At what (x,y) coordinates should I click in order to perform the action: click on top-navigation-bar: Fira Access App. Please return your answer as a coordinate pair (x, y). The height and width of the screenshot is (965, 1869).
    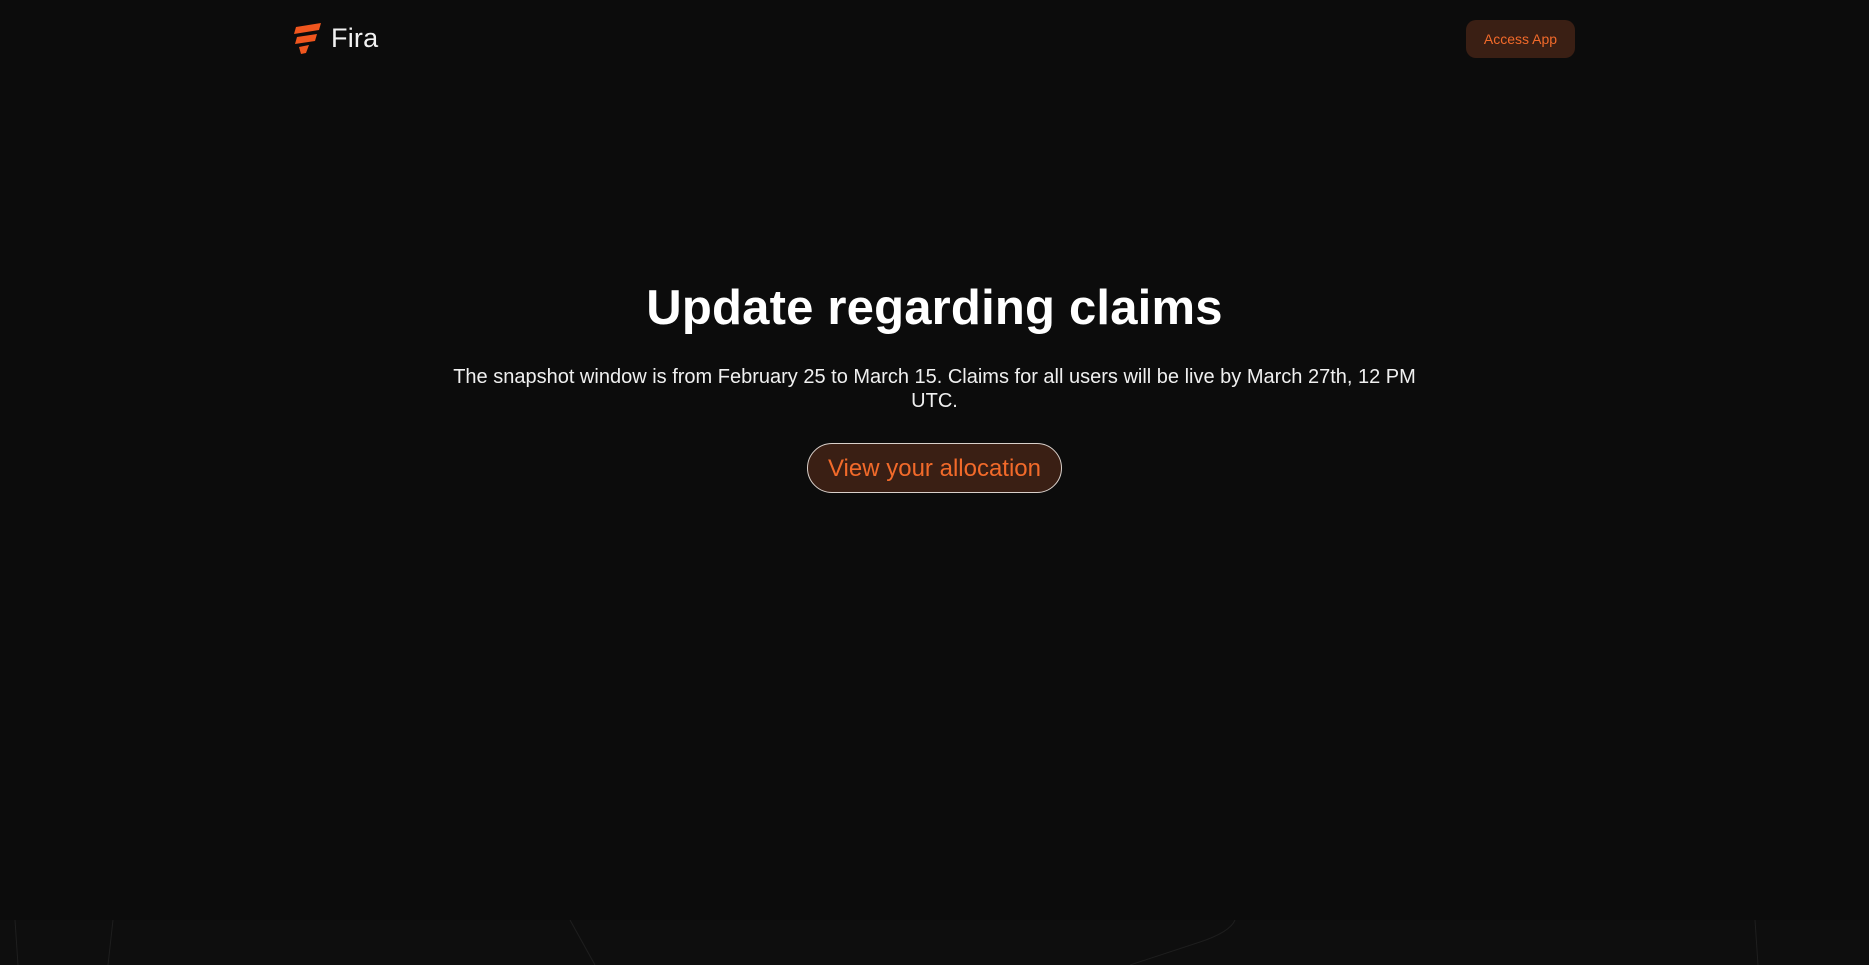
    Looking at the image, I should click on (934, 40).